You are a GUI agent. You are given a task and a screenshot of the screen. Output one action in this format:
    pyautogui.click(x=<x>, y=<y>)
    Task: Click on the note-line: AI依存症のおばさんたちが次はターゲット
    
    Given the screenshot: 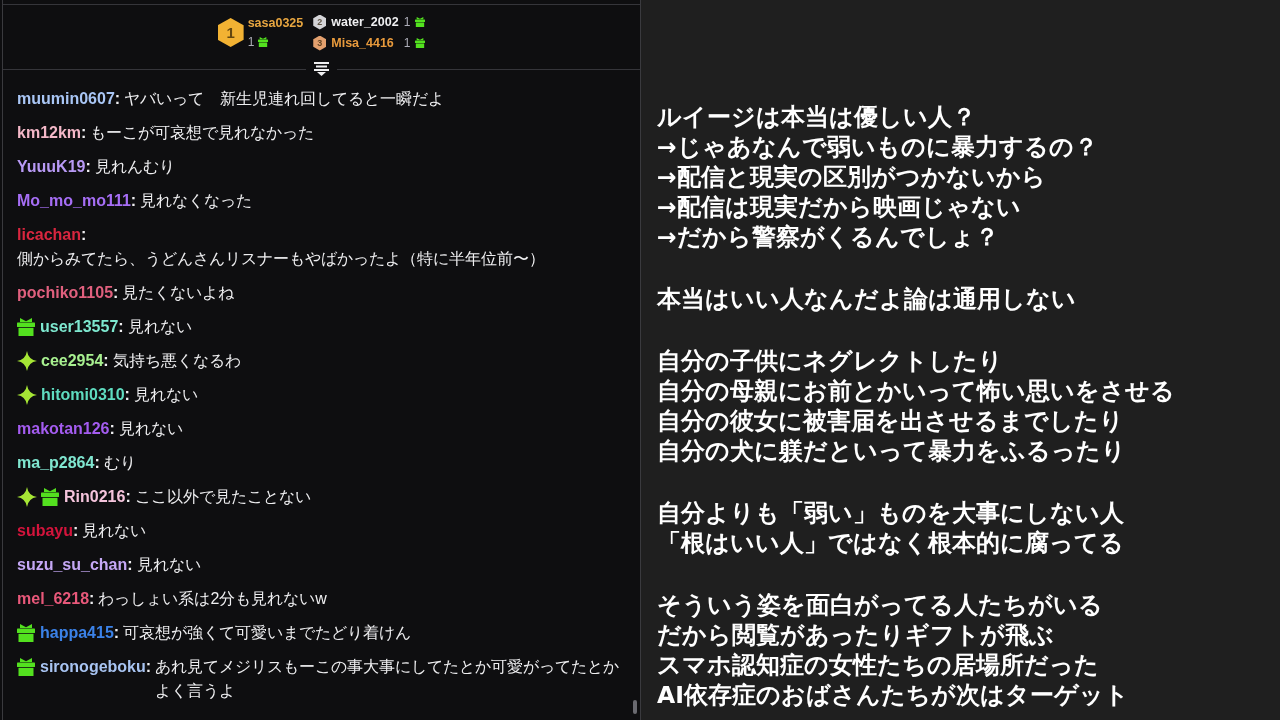 What is the action you would take?
    pyautogui.click(x=893, y=695)
    